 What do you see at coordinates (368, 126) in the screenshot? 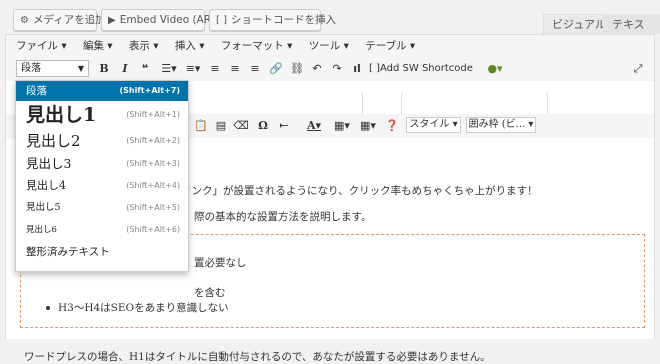
I see `table-grid-icon: ▦▾` at bounding box center [368, 126].